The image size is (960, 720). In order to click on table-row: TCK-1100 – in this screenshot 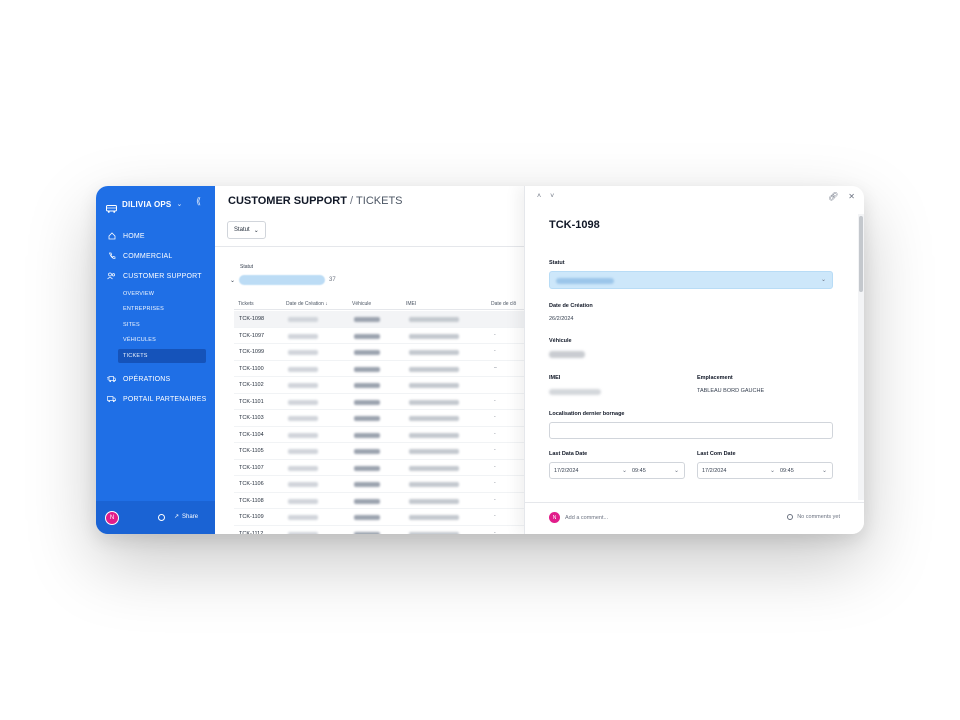, I will do `click(379, 369)`.